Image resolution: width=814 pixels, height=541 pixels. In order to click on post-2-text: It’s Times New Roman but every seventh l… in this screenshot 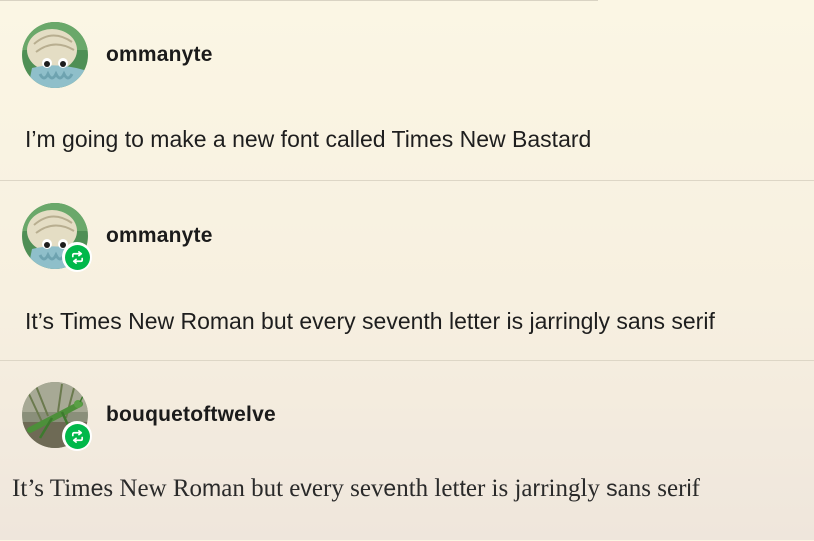, I will do `click(370, 321)`.